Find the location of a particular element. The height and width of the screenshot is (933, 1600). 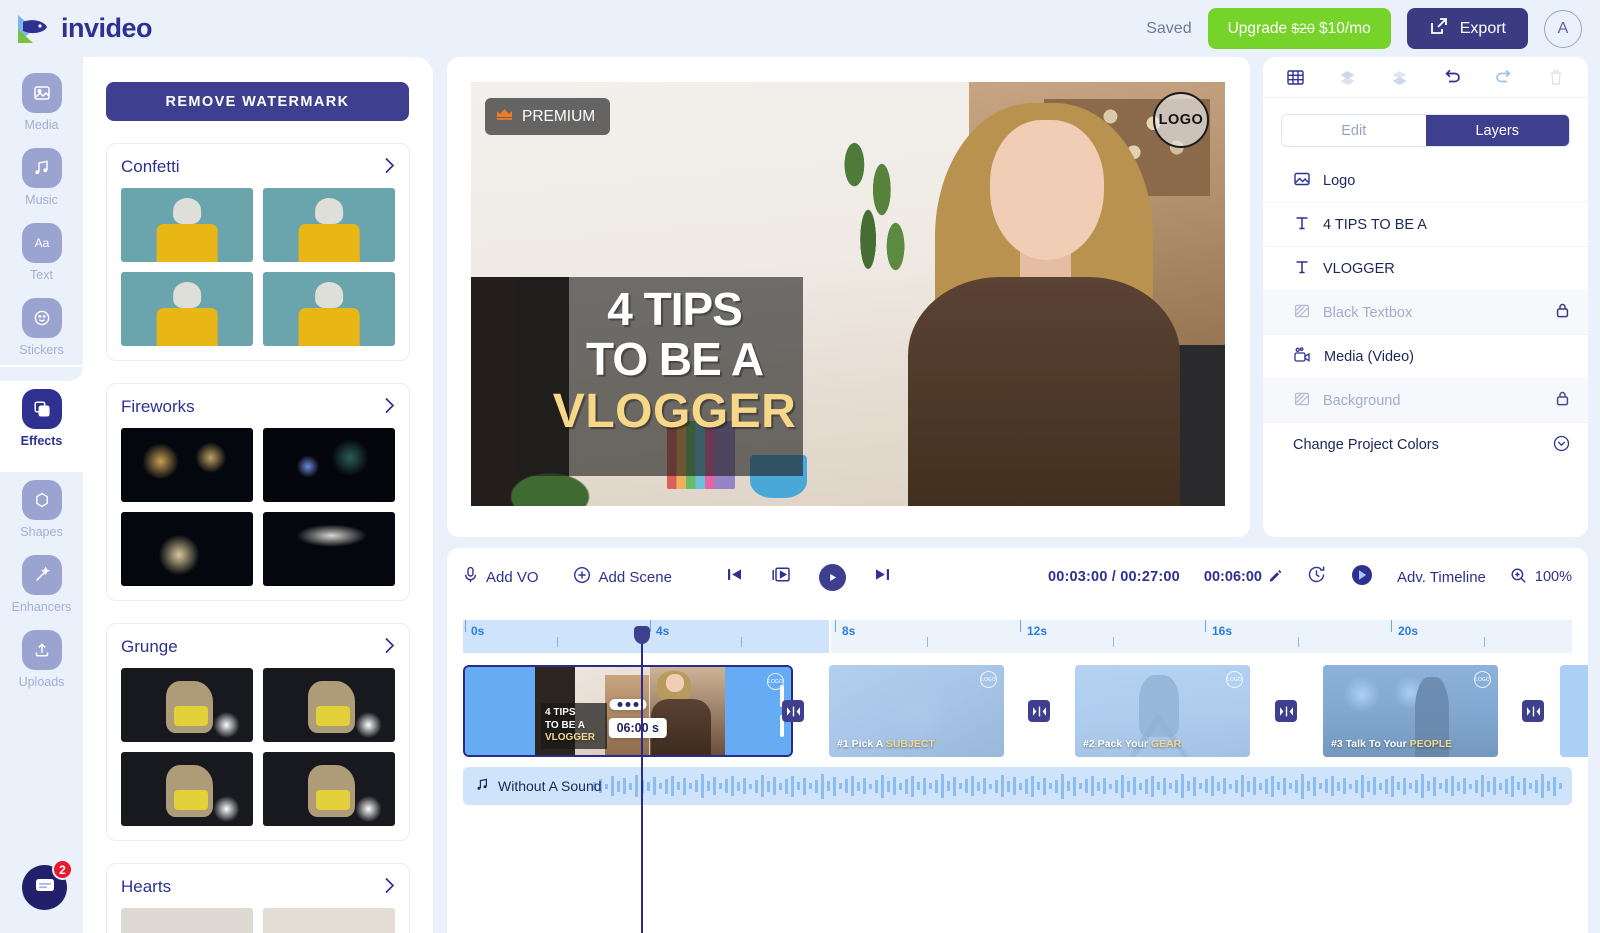

zoom-control: 100% is located at coordinates (1541, 577).